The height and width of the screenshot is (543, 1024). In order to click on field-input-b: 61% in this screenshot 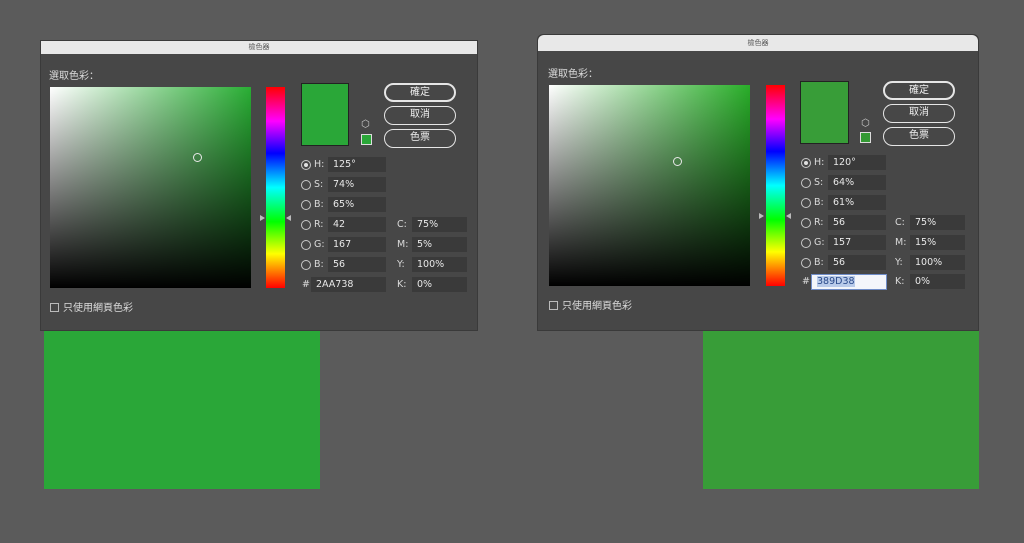, I will do `click(857, 202)`.